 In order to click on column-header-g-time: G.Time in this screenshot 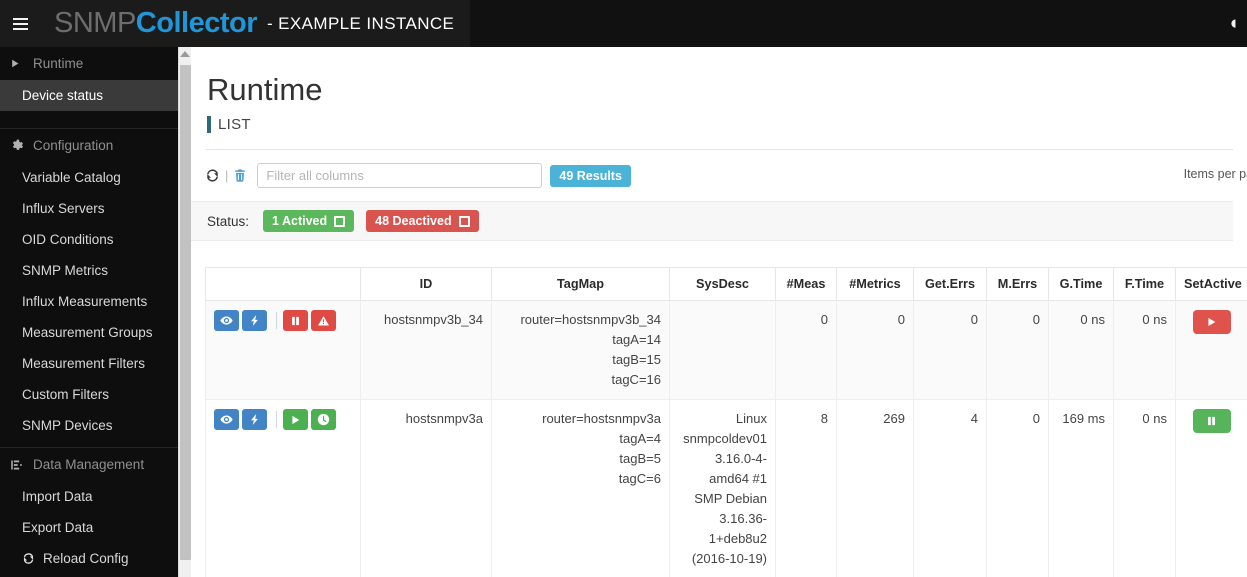, I will do `click(1081, 284)`.